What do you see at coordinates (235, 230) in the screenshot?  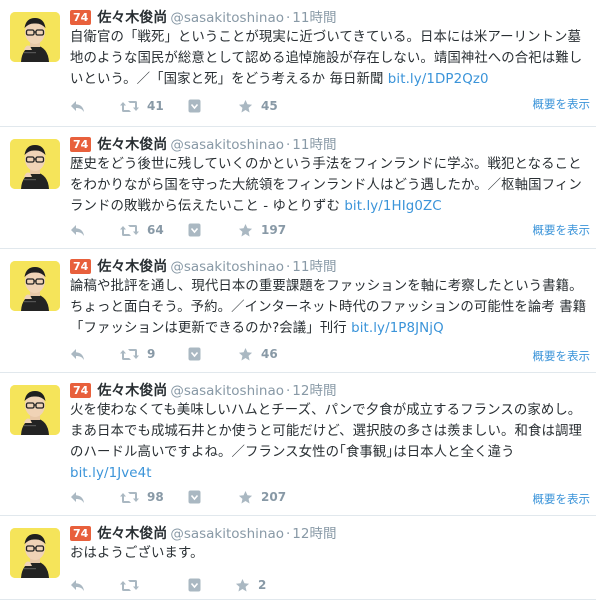 I see `tweet-actions: 64 197` at bounding box center [235, 230].